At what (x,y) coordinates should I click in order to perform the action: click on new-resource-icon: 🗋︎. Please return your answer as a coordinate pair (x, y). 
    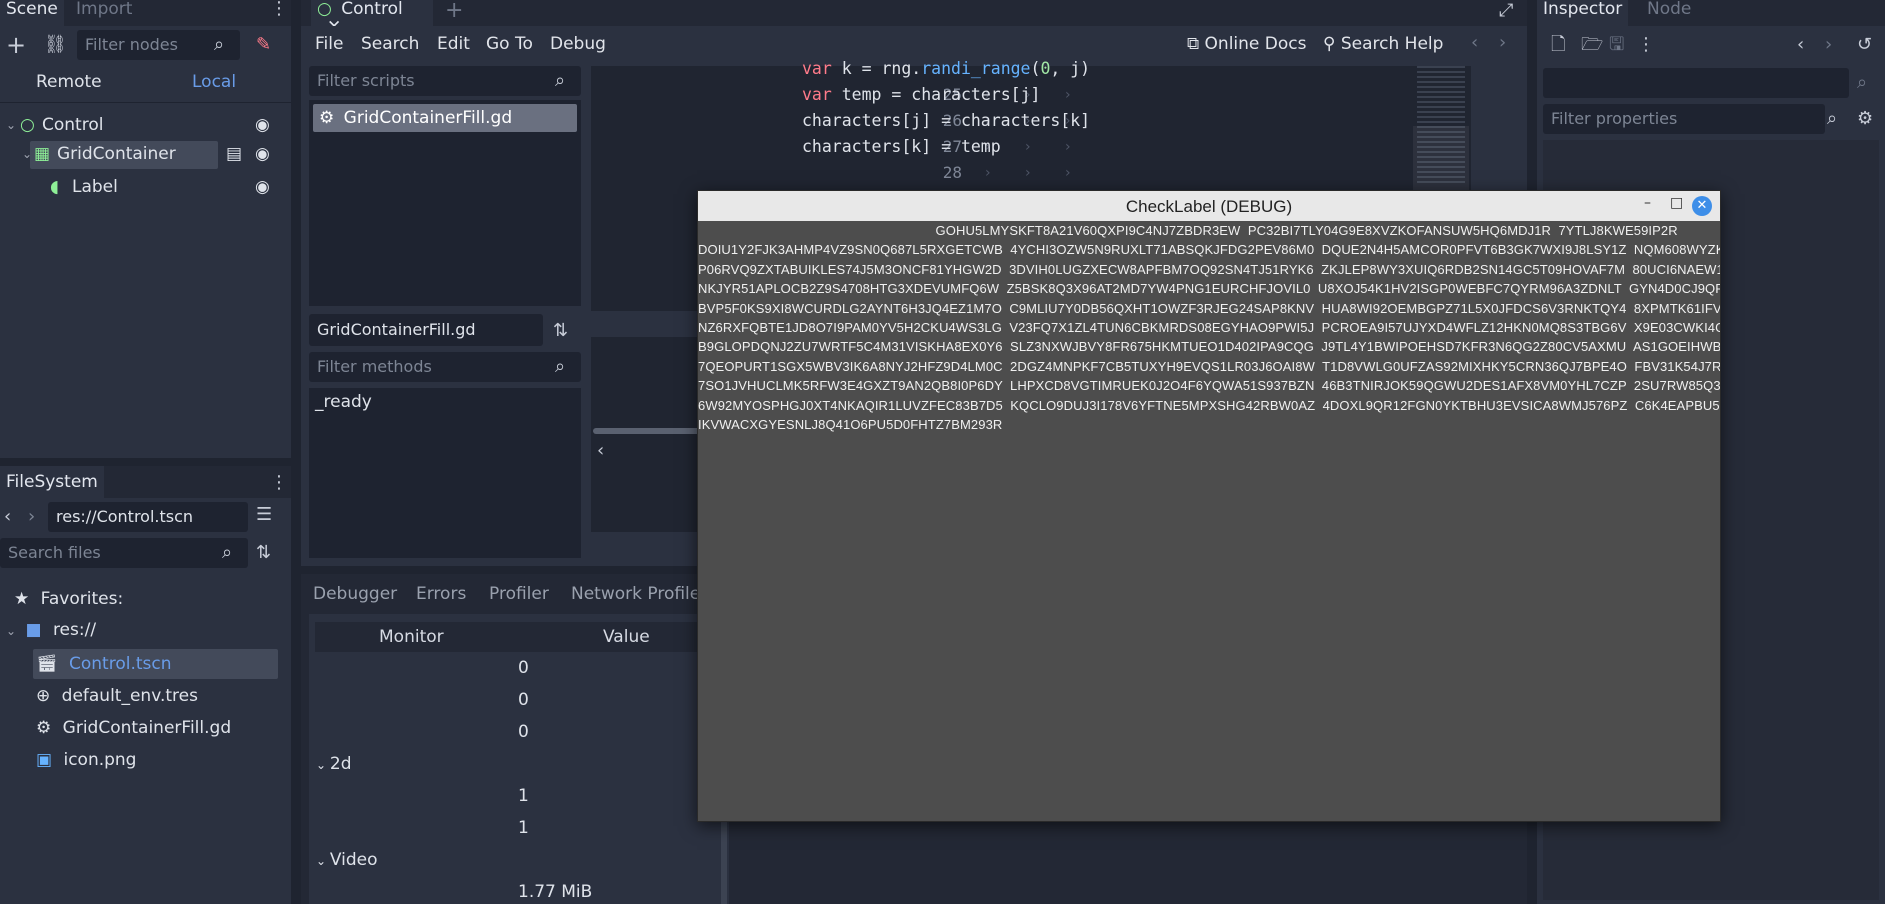
    Looking at the image, I should click on (1558, 45).